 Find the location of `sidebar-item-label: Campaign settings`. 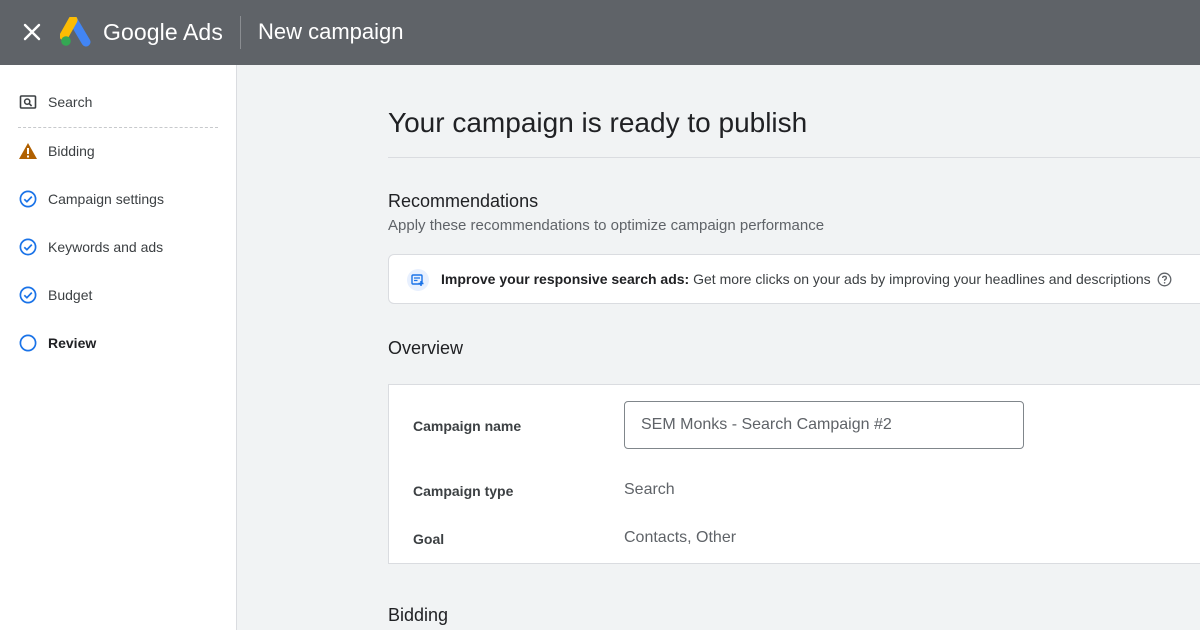

sidebar-item-label: Campaign settings is located at coordinates (106, 199).